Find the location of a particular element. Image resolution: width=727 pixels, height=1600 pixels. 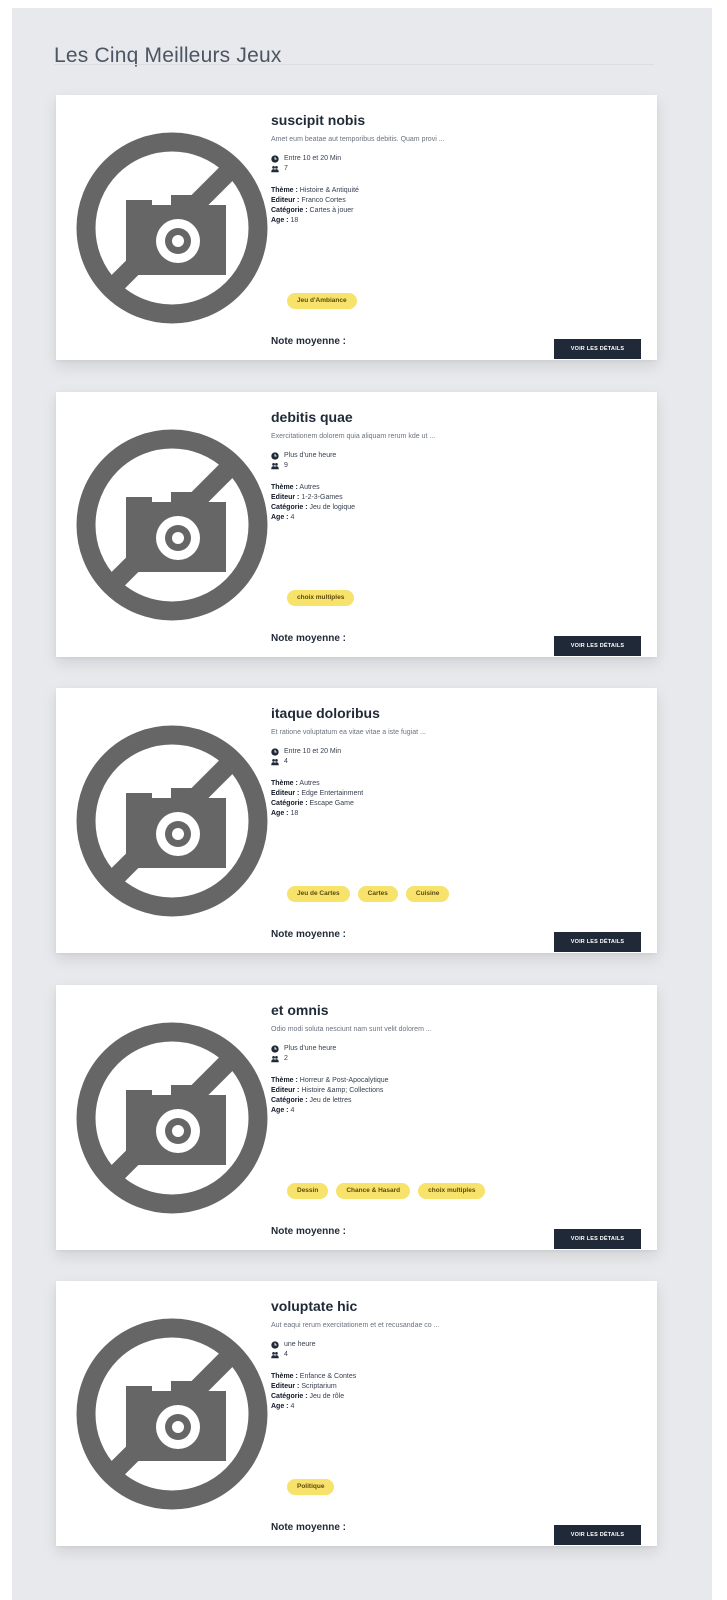

tag-list: Dessin Chance & Hasard choix multiples is located at coordinates (386, 1190).